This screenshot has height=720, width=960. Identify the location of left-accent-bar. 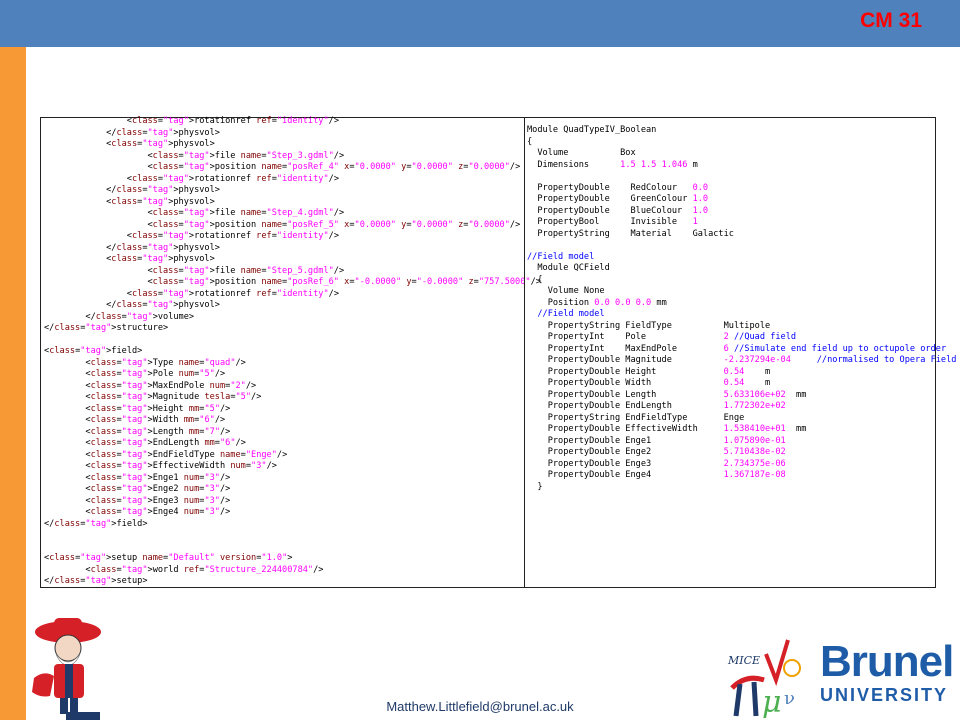
(13, 383).